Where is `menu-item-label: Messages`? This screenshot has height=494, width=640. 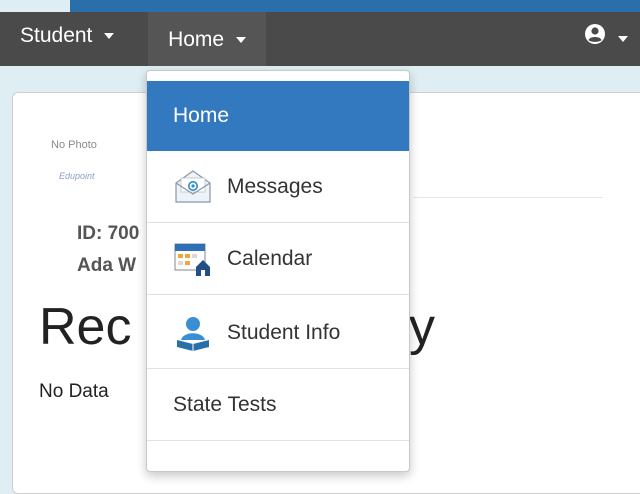
menu-item-label: Messages is located at coordinates (275, 186).